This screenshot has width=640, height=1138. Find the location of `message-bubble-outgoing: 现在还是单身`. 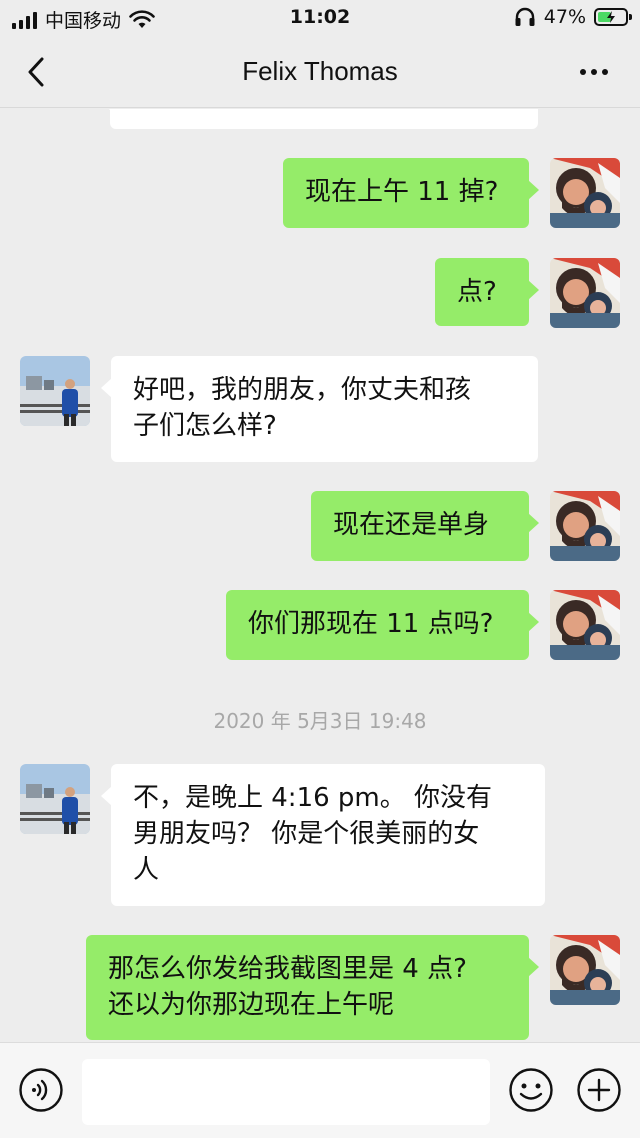

message-bubble-outgoing: 现在还是单身 is located at coordinates (425, 526).